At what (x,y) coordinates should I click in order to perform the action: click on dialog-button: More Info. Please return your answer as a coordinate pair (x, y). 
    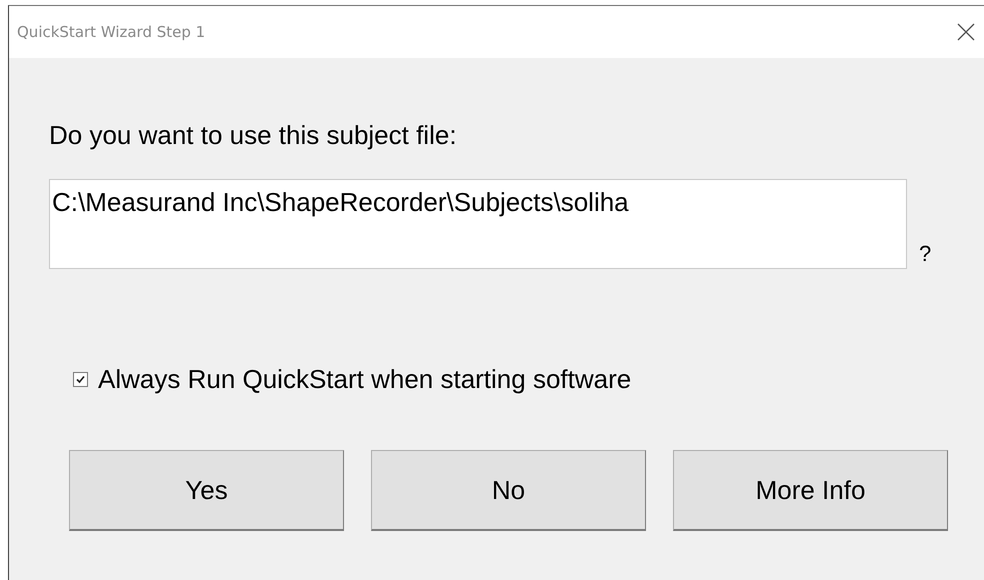
    Looking at the image, I should click on (810, 490).